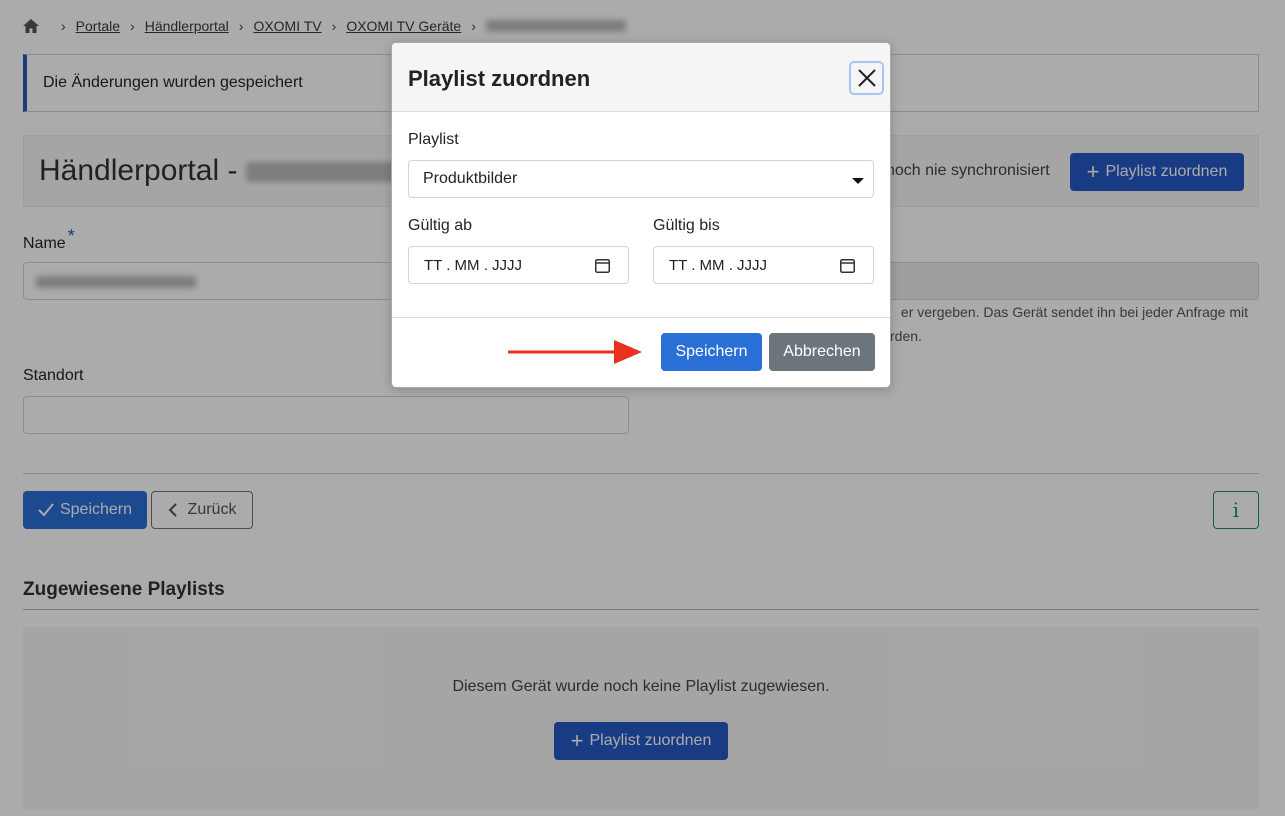 This screenshot has width=1285, height=816. I want to click on playlist-select: Produktbilder, so click(641, 179).